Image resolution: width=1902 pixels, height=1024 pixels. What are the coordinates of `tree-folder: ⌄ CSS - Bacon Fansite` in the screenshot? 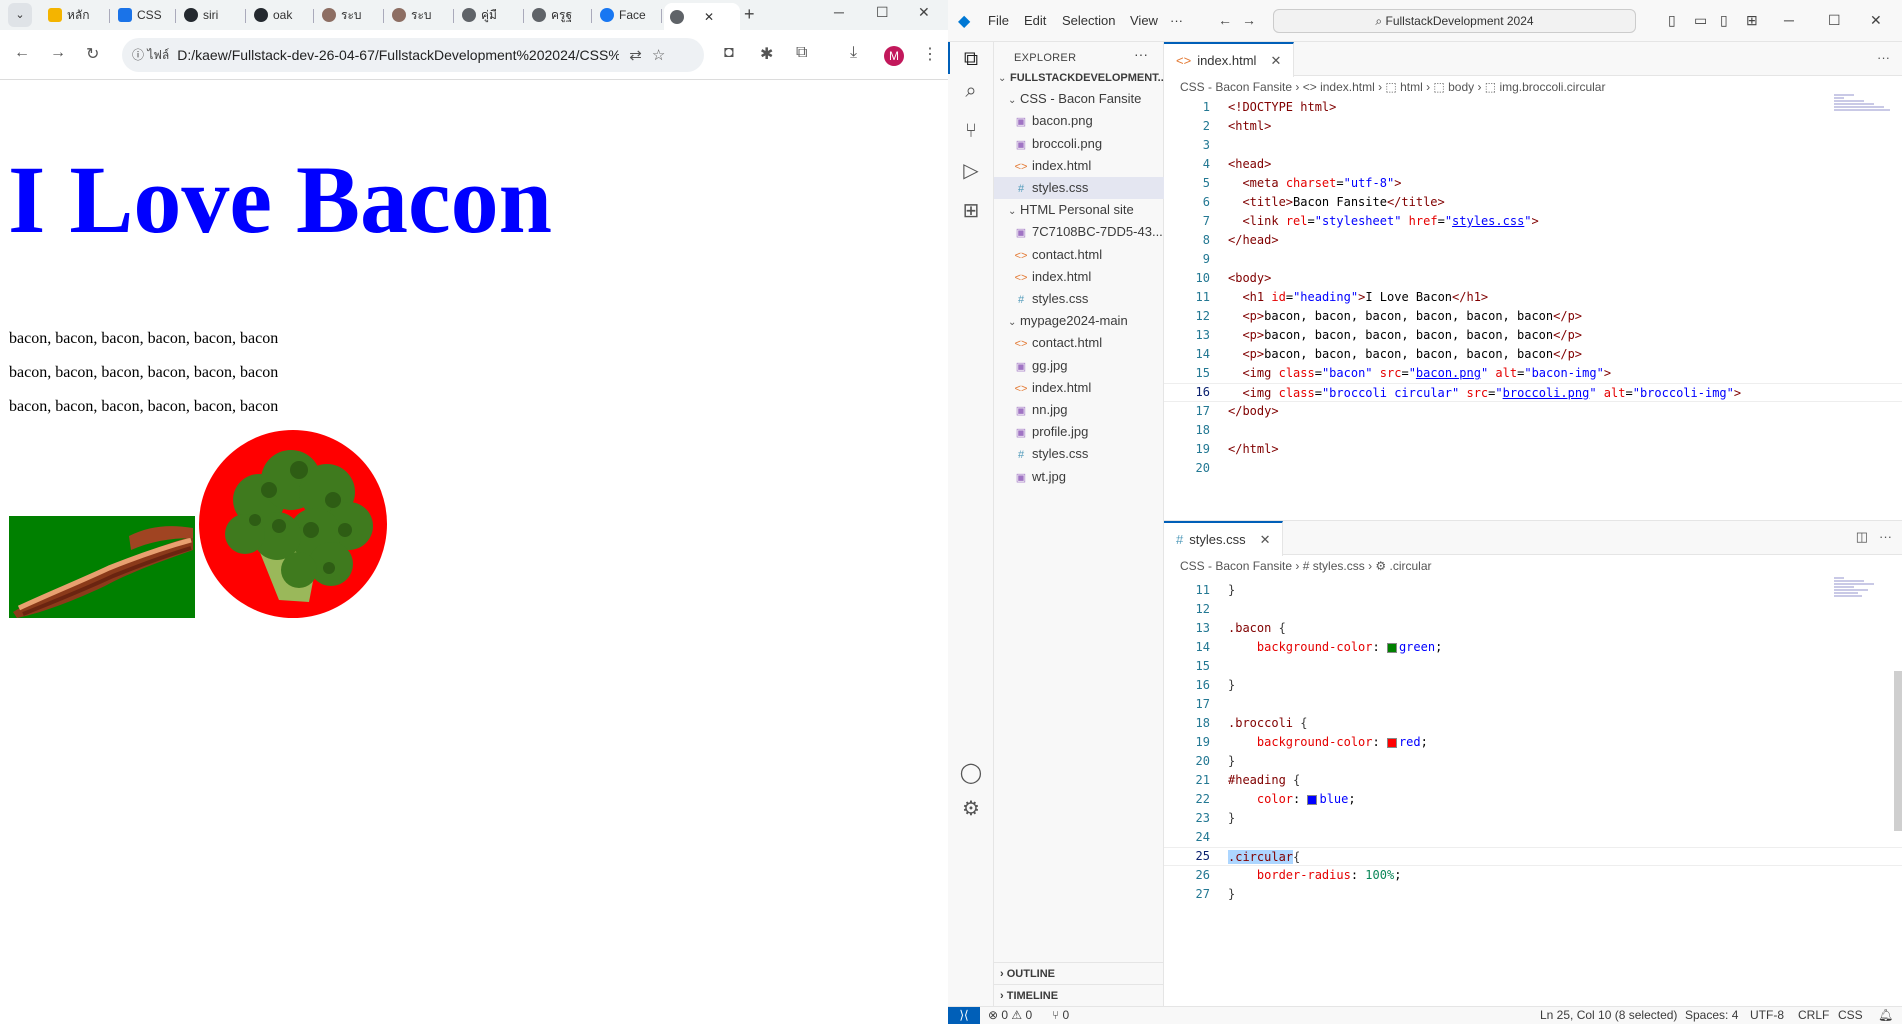 It's located at (1079, 99).